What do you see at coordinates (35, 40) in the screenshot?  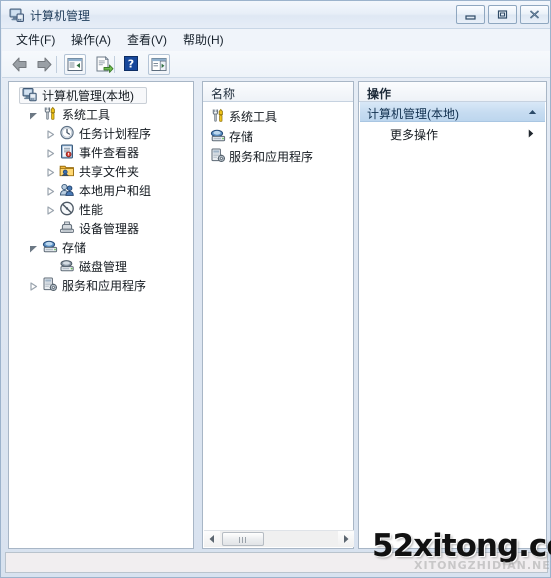 I see `menu-file: 文件(F)` at bounding box center [35, 40].